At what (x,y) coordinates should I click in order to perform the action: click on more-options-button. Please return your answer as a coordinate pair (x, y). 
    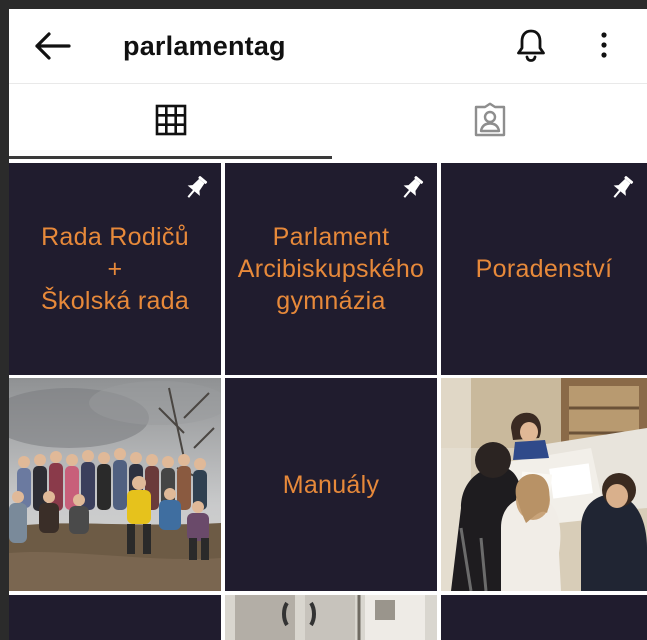
    Looking at the image, I should click on (604, 45).